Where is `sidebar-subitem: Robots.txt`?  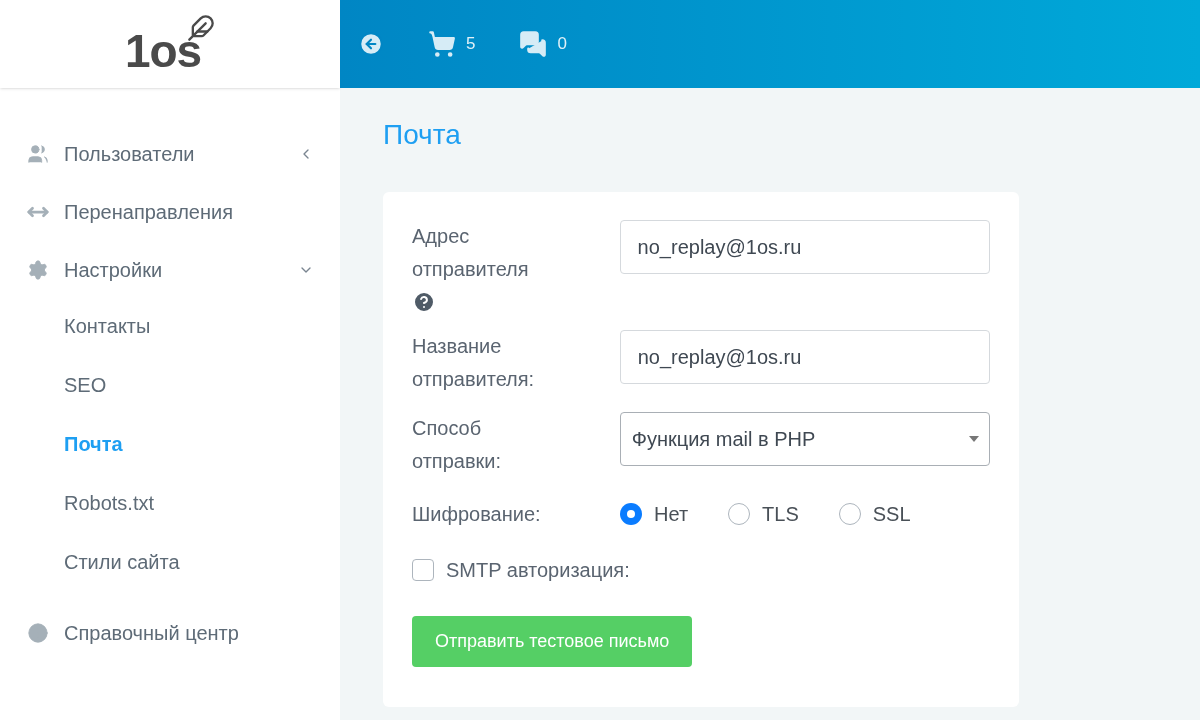
sidebar-subitem: Robots.txt is located at coordinates (109, 502).